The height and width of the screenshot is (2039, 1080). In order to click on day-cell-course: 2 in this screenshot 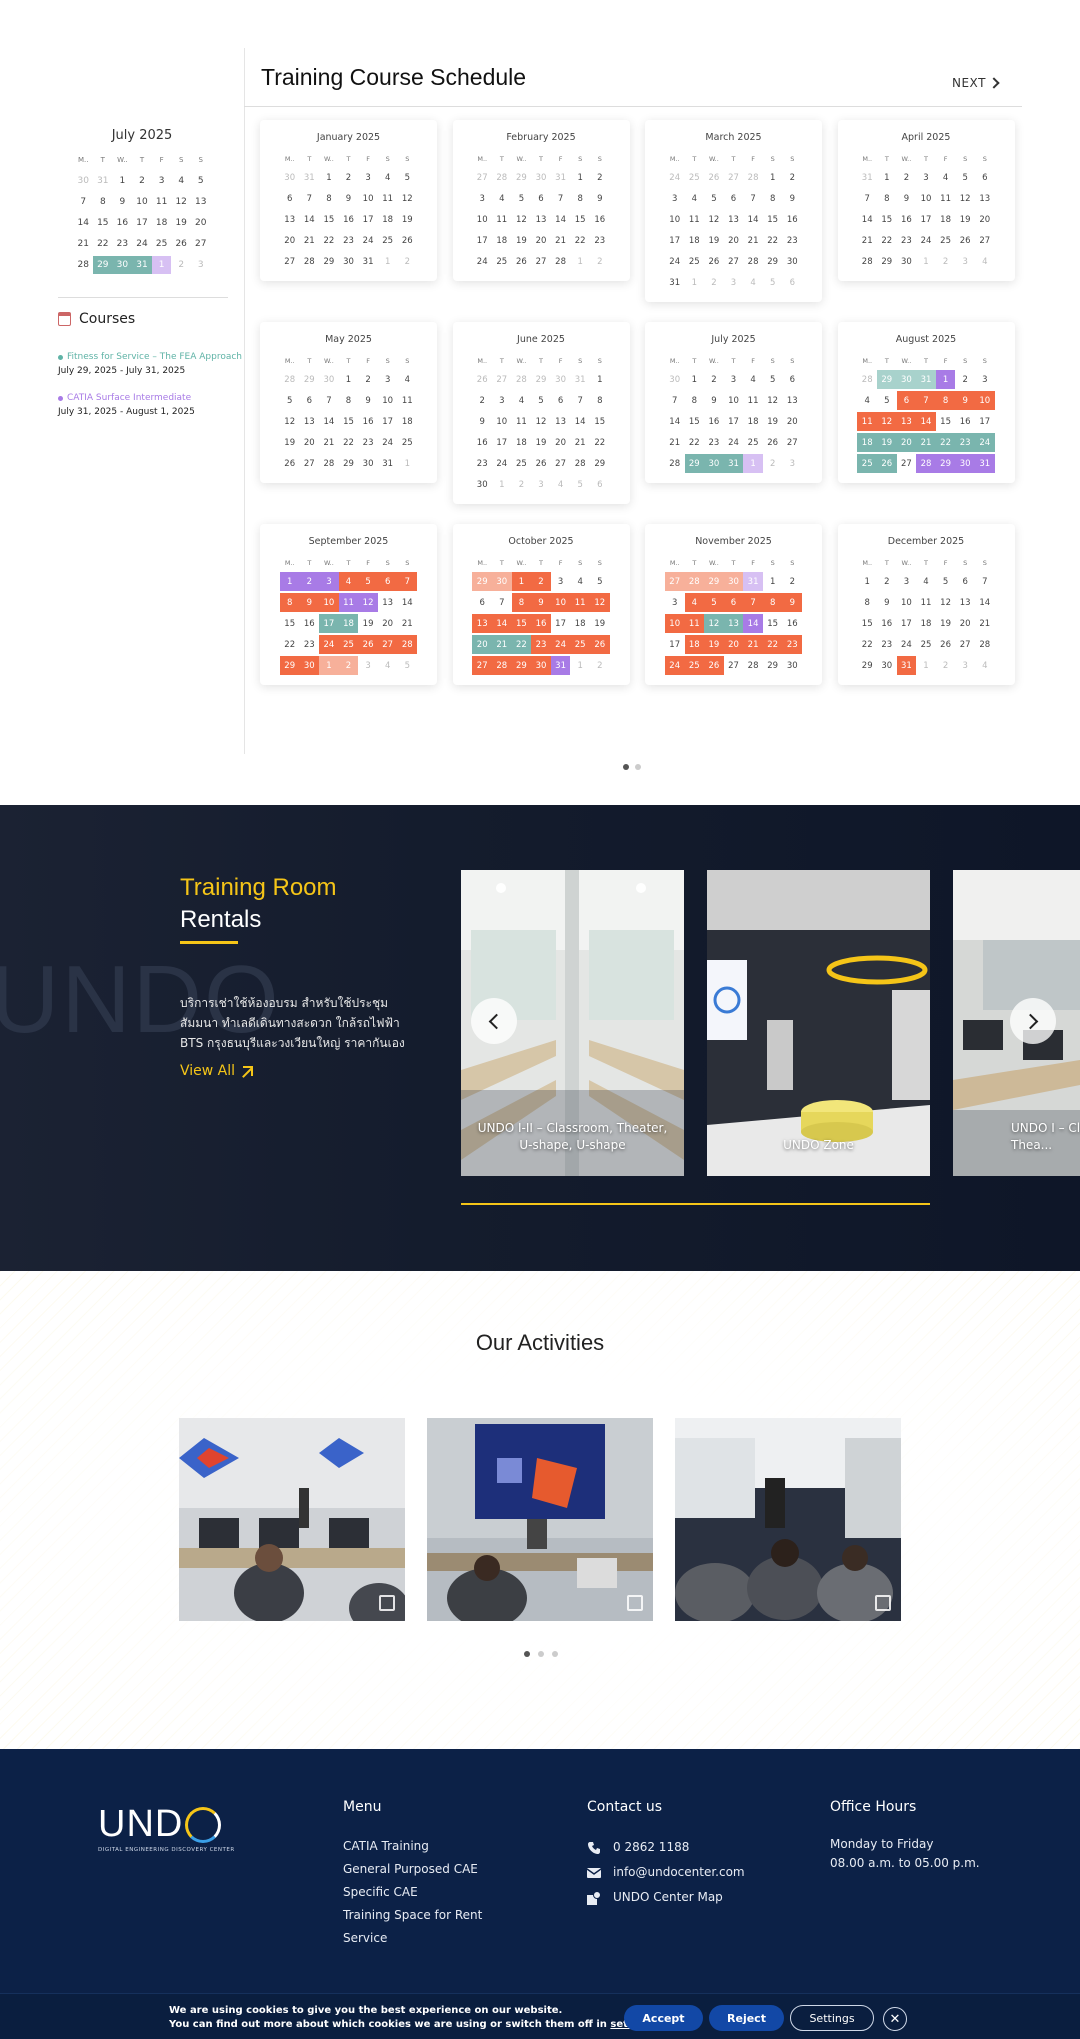, I will do `click(309, 581)`.